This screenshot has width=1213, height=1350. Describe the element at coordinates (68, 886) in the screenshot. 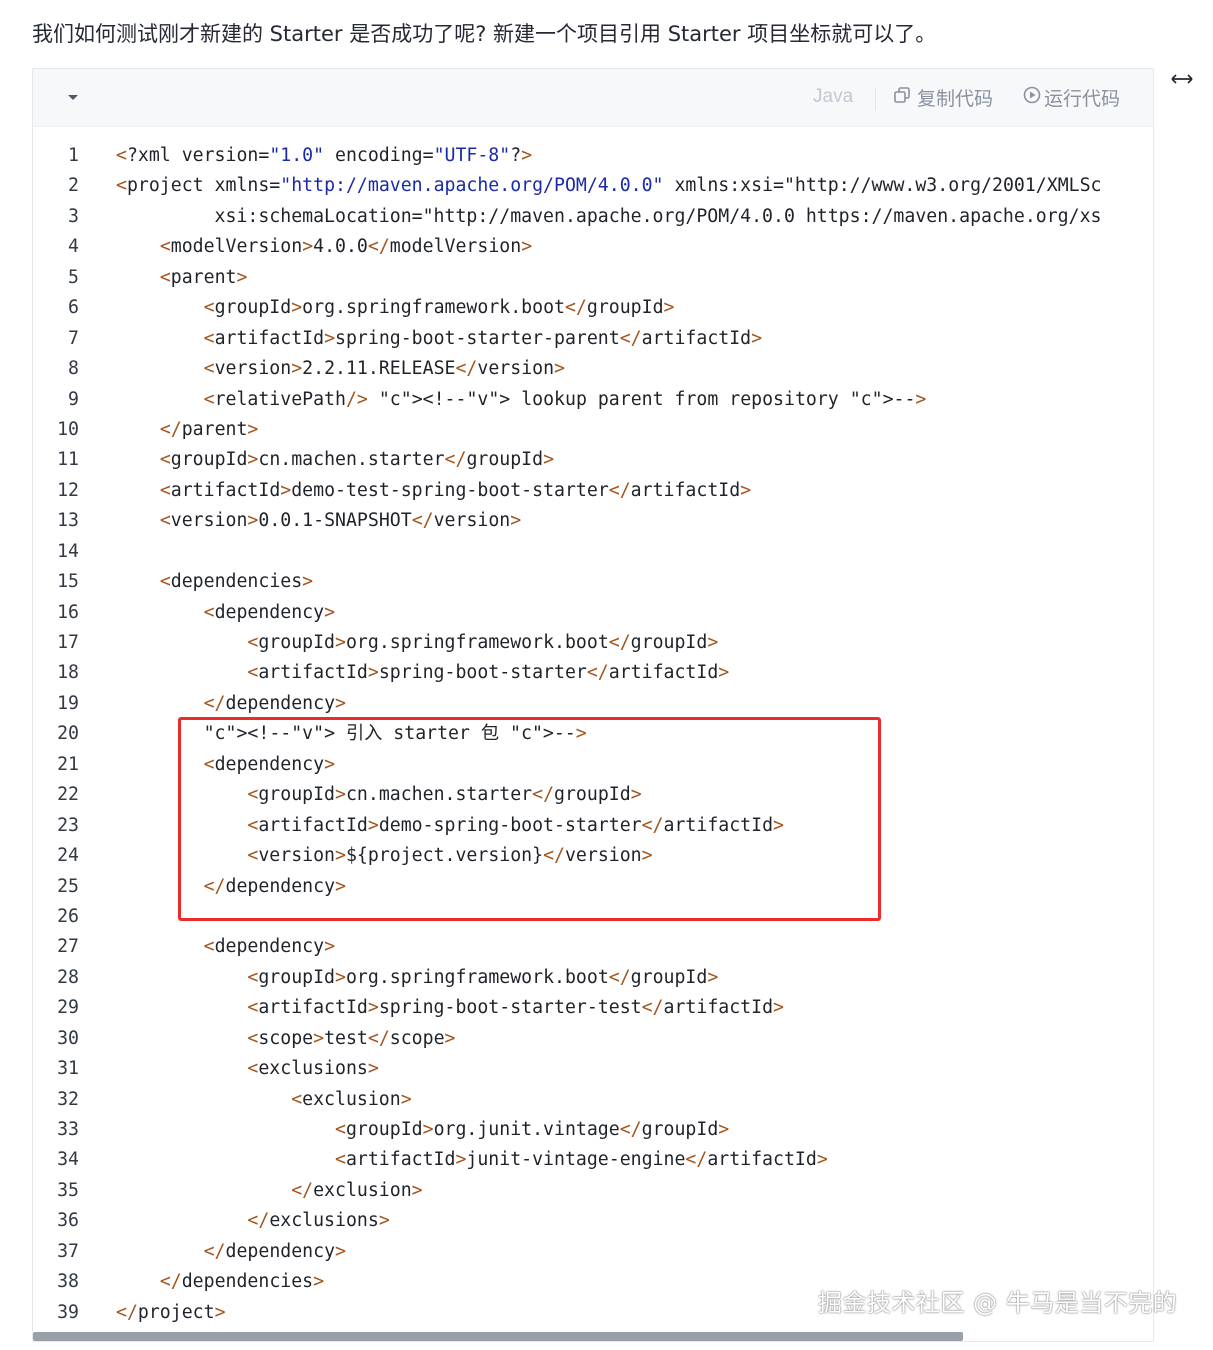

I see `line-number: 25` at that location.